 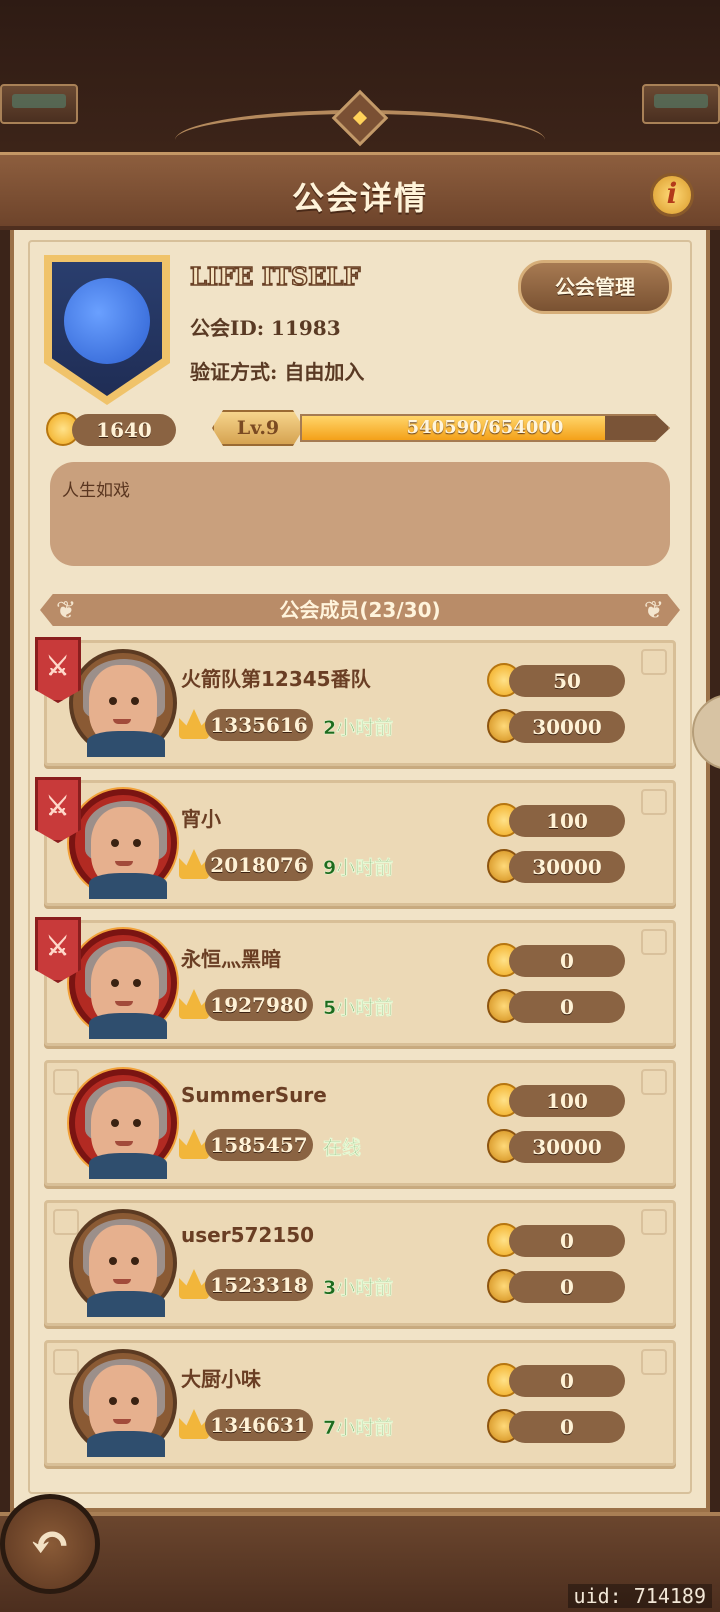 What do you see at coordinates (359, 198) in the screenshot?
I see `page-title: 公会详情` at bounding box center [359, 198].